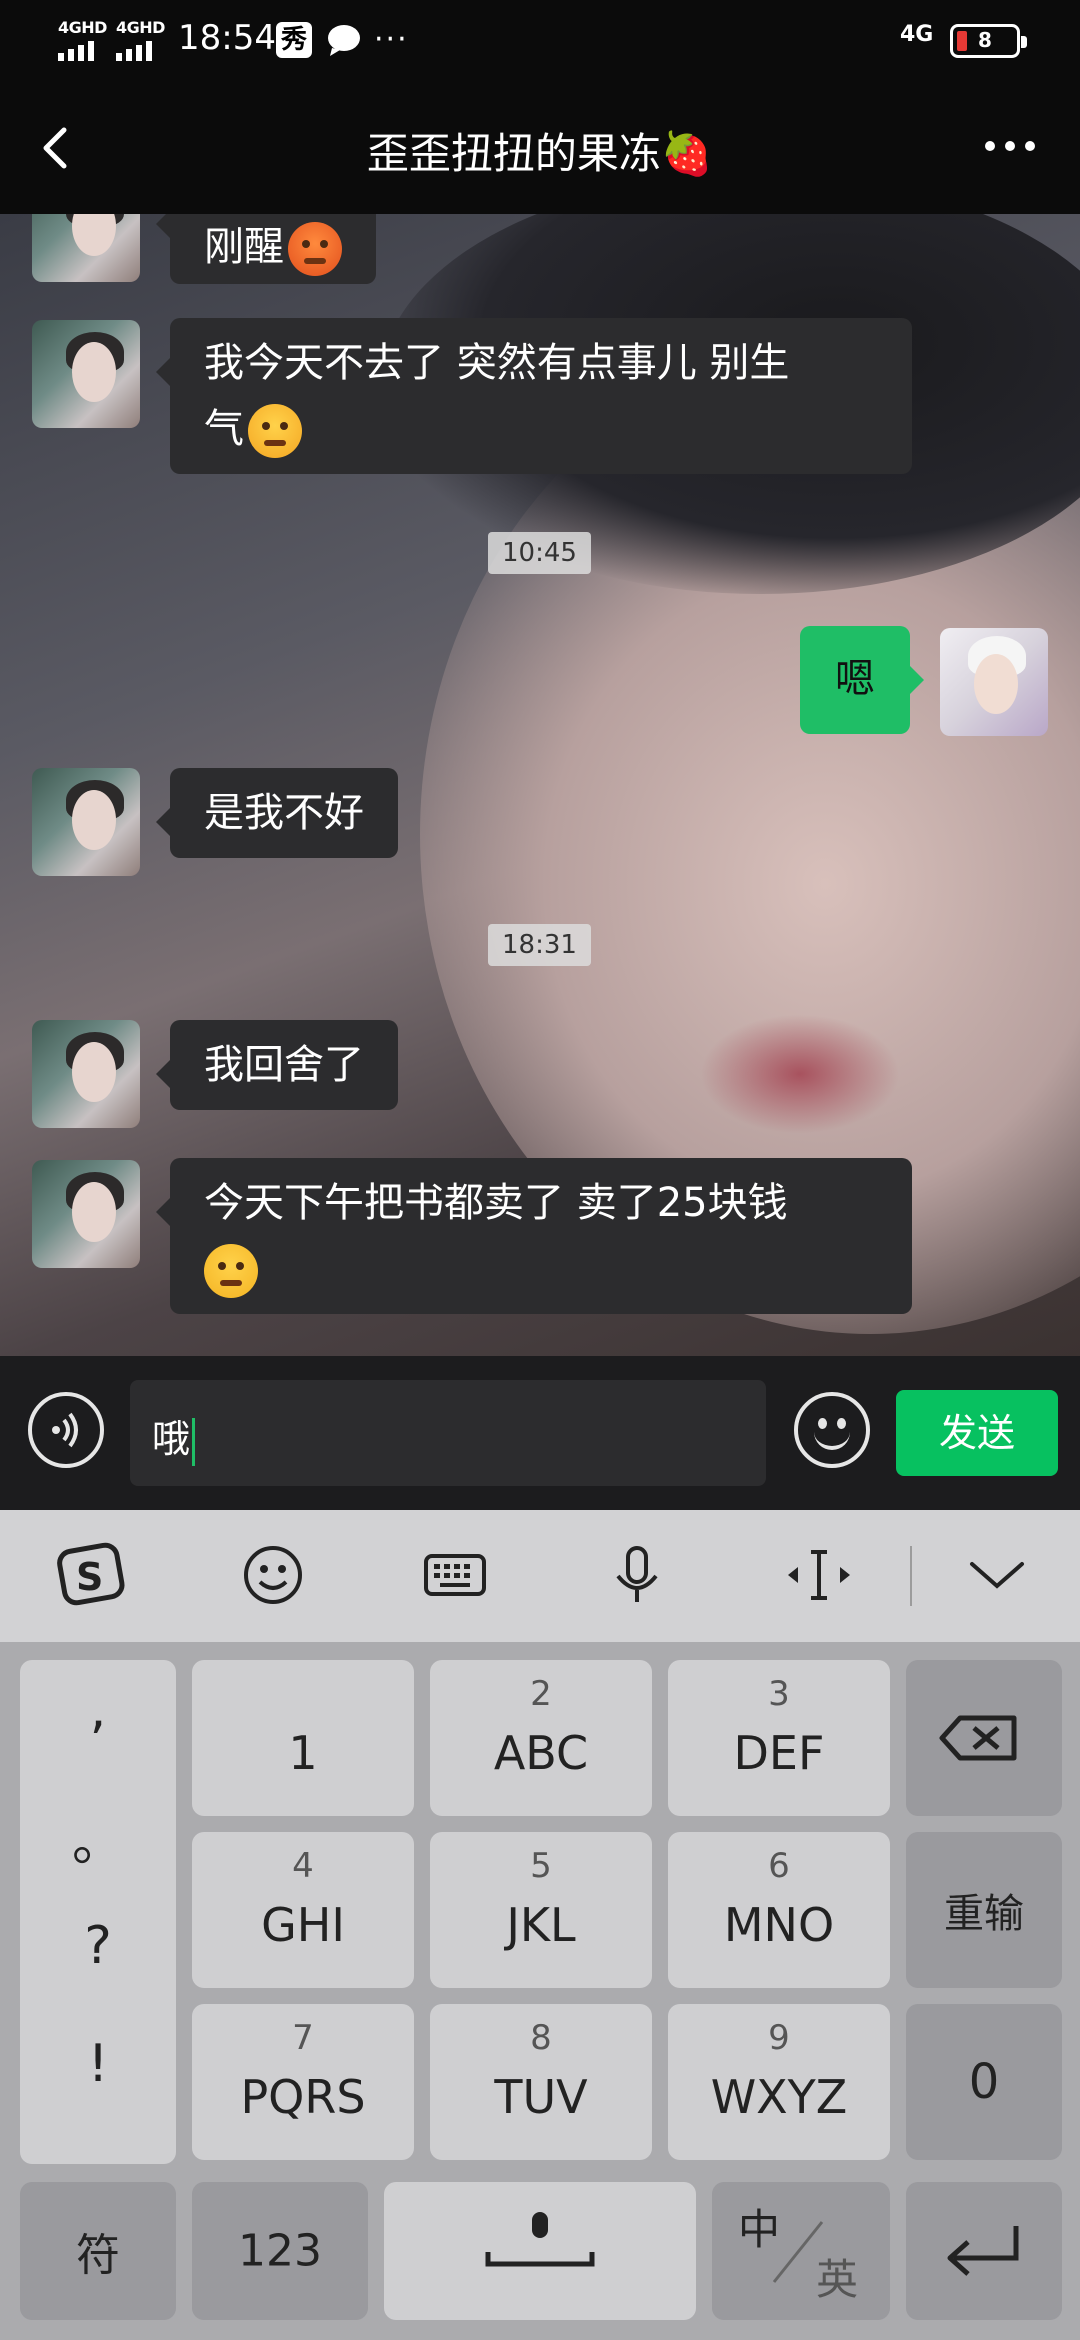 This screenshot has width=1080, height=2340. I want to click on battery-level: 8, so click(985, 40).